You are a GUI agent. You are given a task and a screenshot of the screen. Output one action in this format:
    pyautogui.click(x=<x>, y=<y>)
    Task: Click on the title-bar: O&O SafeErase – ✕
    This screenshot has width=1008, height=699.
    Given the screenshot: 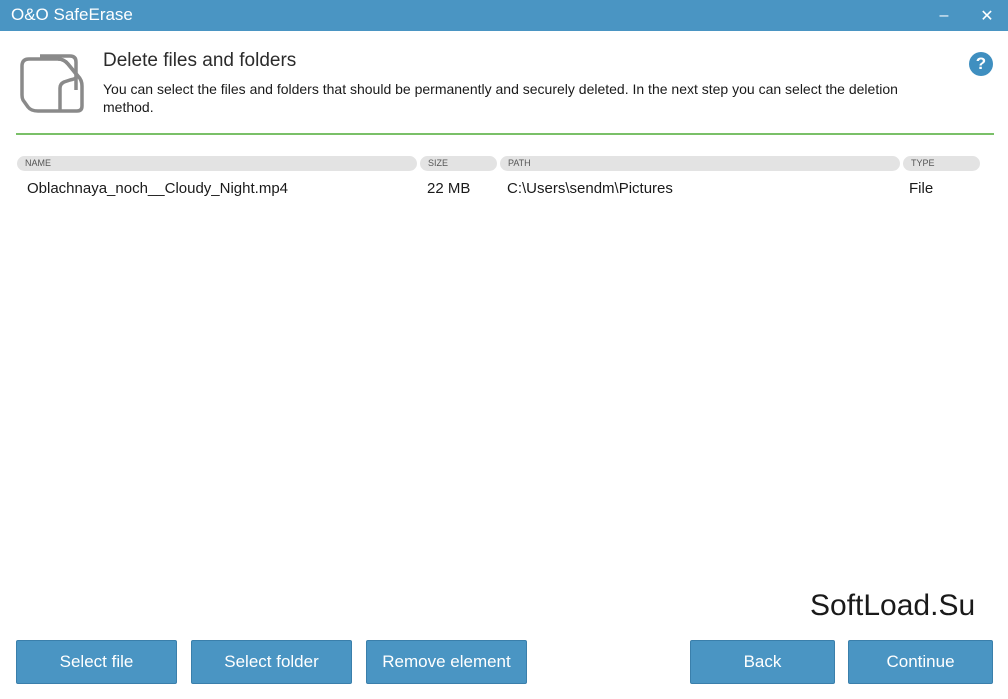 What is the action you would take?
    pyautogui.click(x=504, y=15)
    